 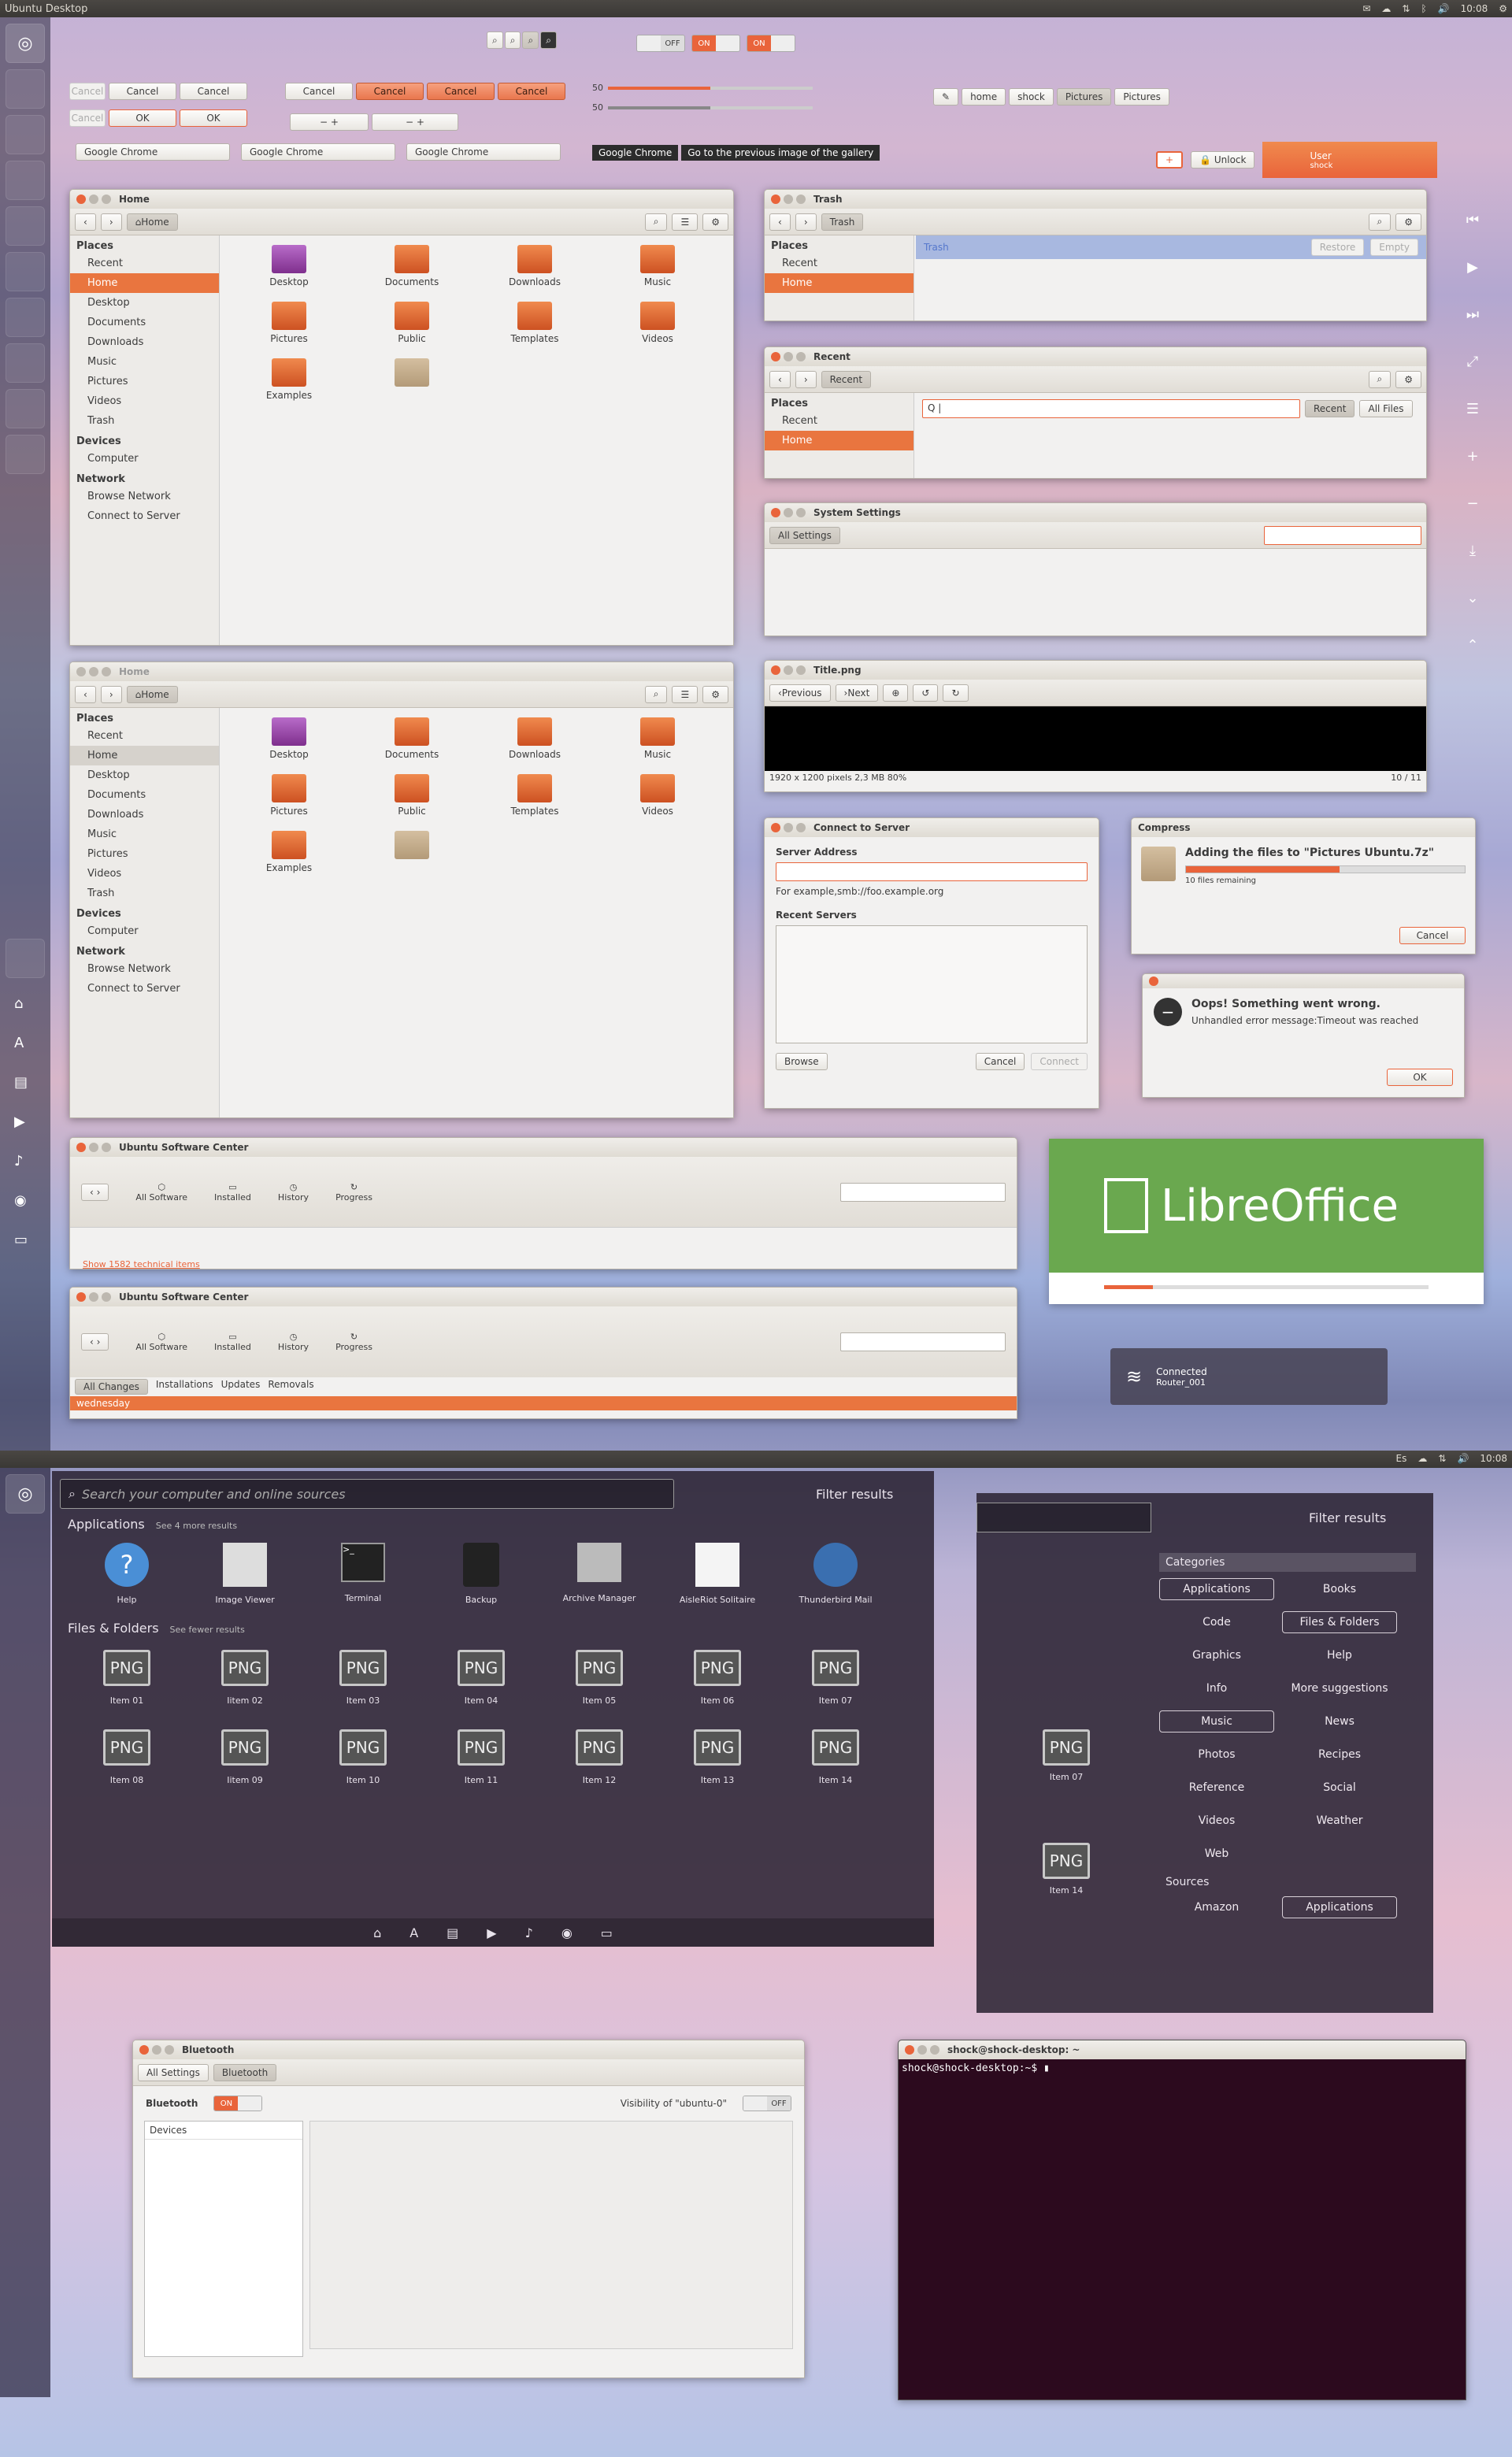 What do you see at coordinates (771, 43) in the screenshot?
I see `toggle-on: ON` at bounding box center [771, 43].